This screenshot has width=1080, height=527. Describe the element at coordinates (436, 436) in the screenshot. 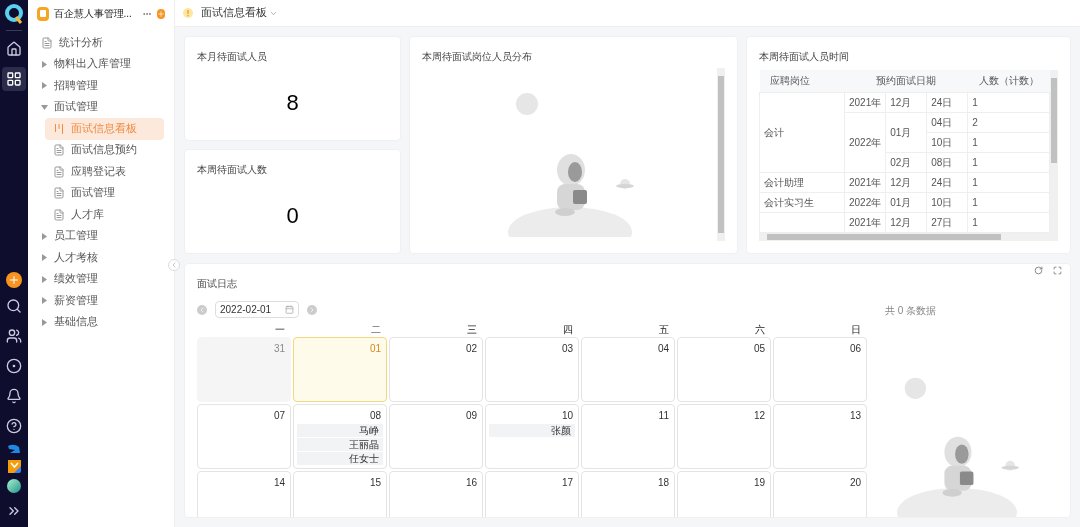

I see `calendar-day: 09` at that location.